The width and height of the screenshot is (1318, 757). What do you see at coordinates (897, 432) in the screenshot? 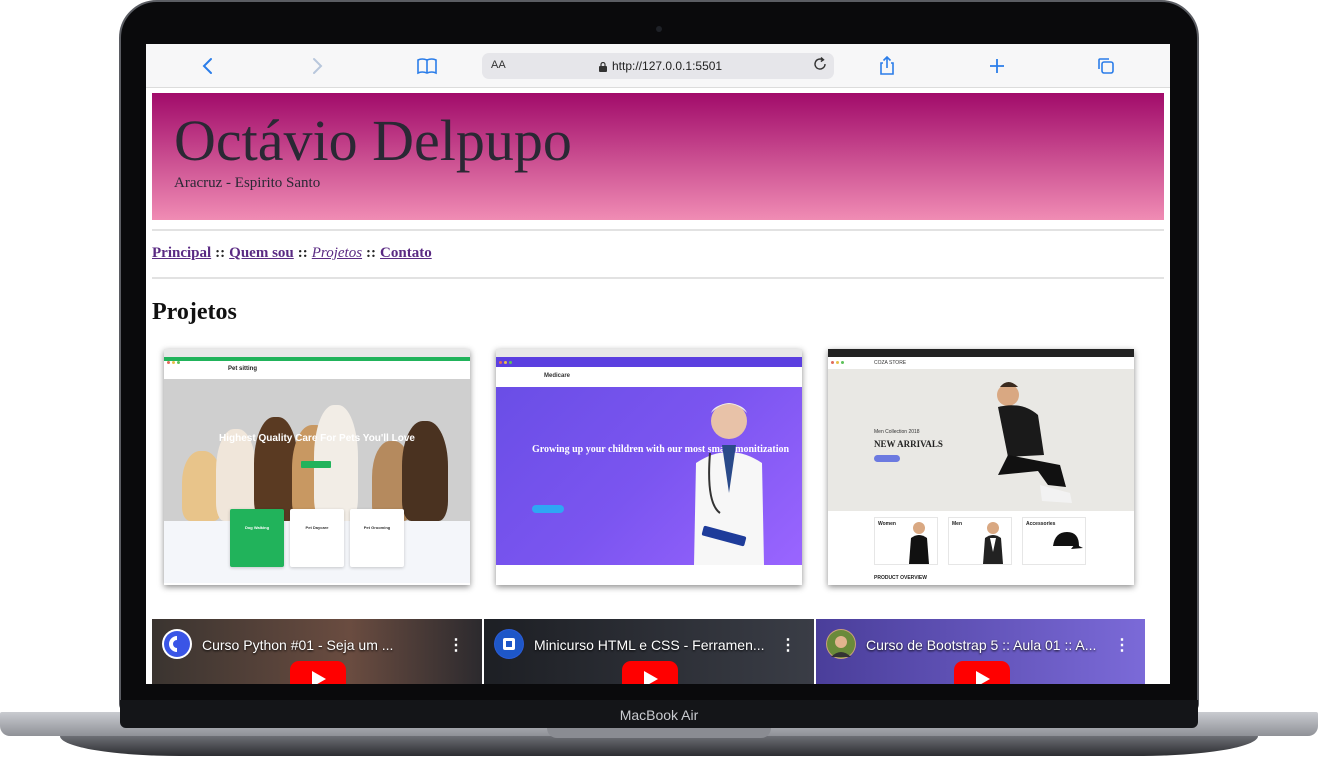
I see `thumb-hero-kicker: Men Collection 2018` at bounding box center [897, 432].